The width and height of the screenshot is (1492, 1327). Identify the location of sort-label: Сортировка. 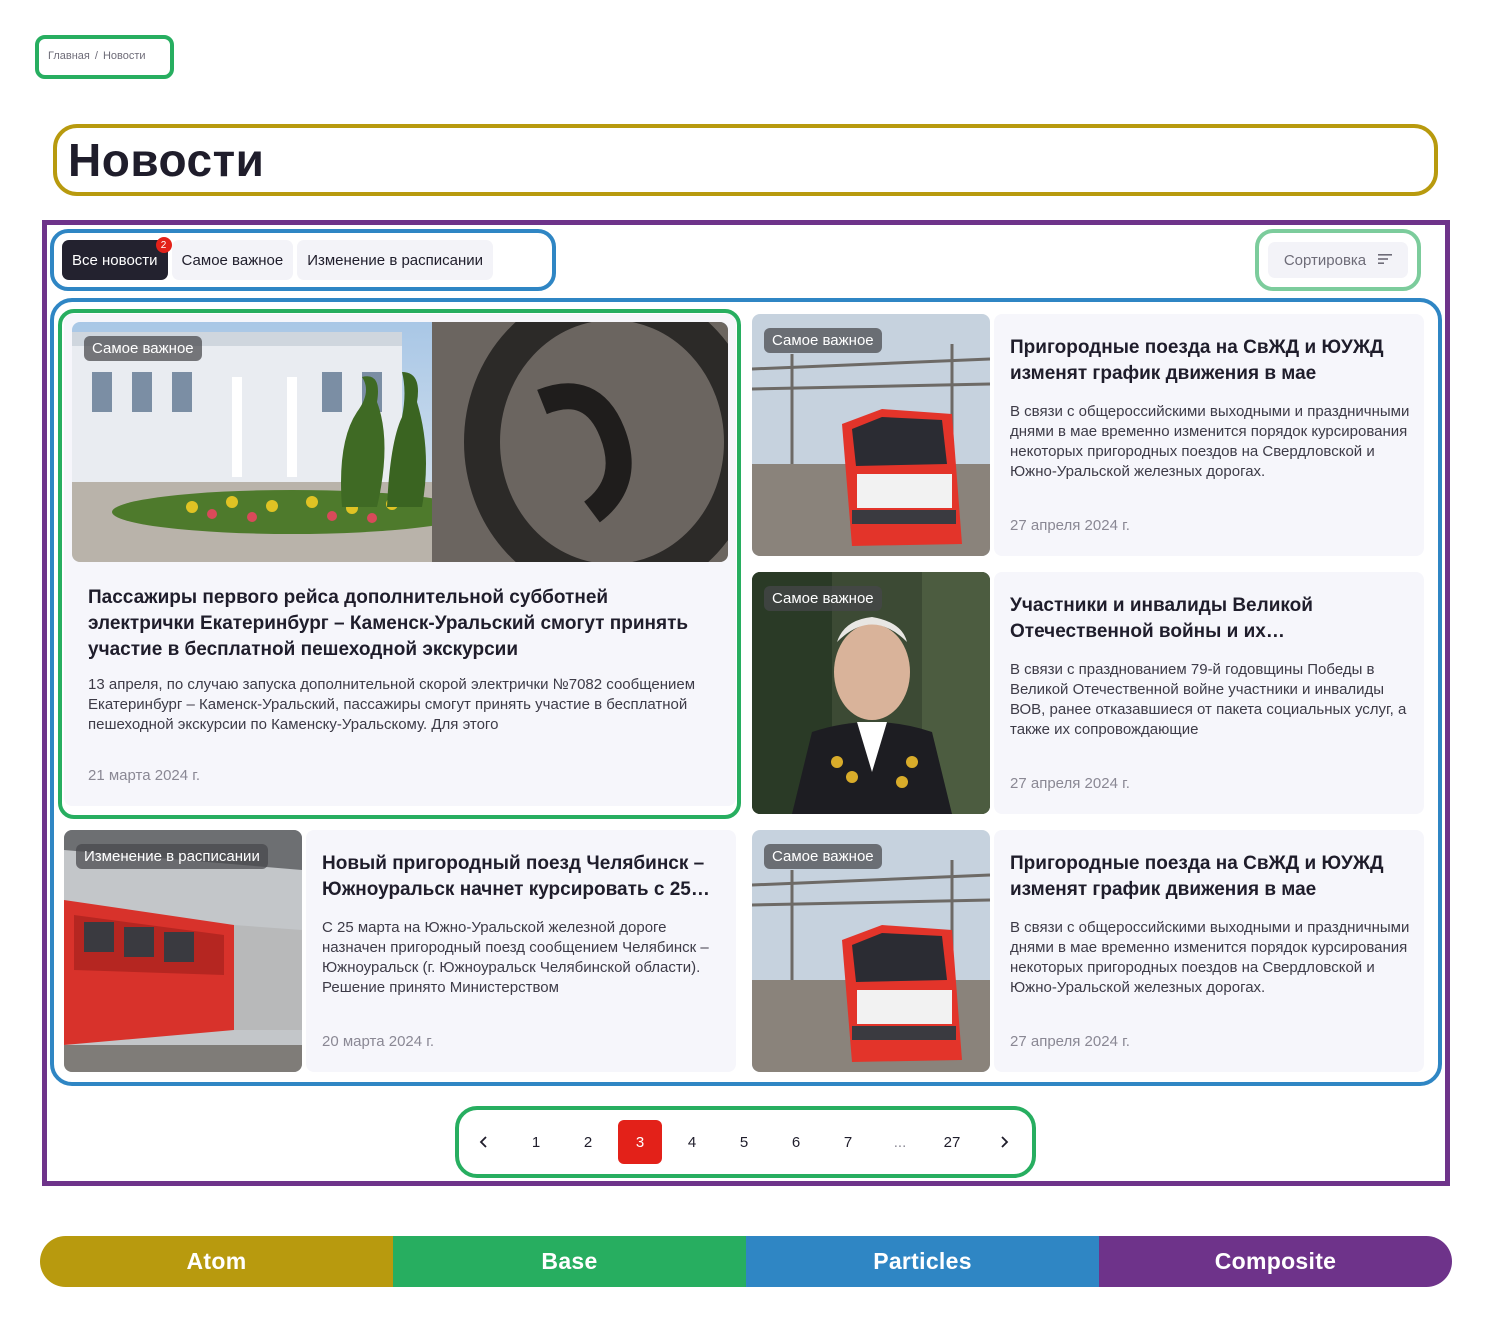
(1325, 260).